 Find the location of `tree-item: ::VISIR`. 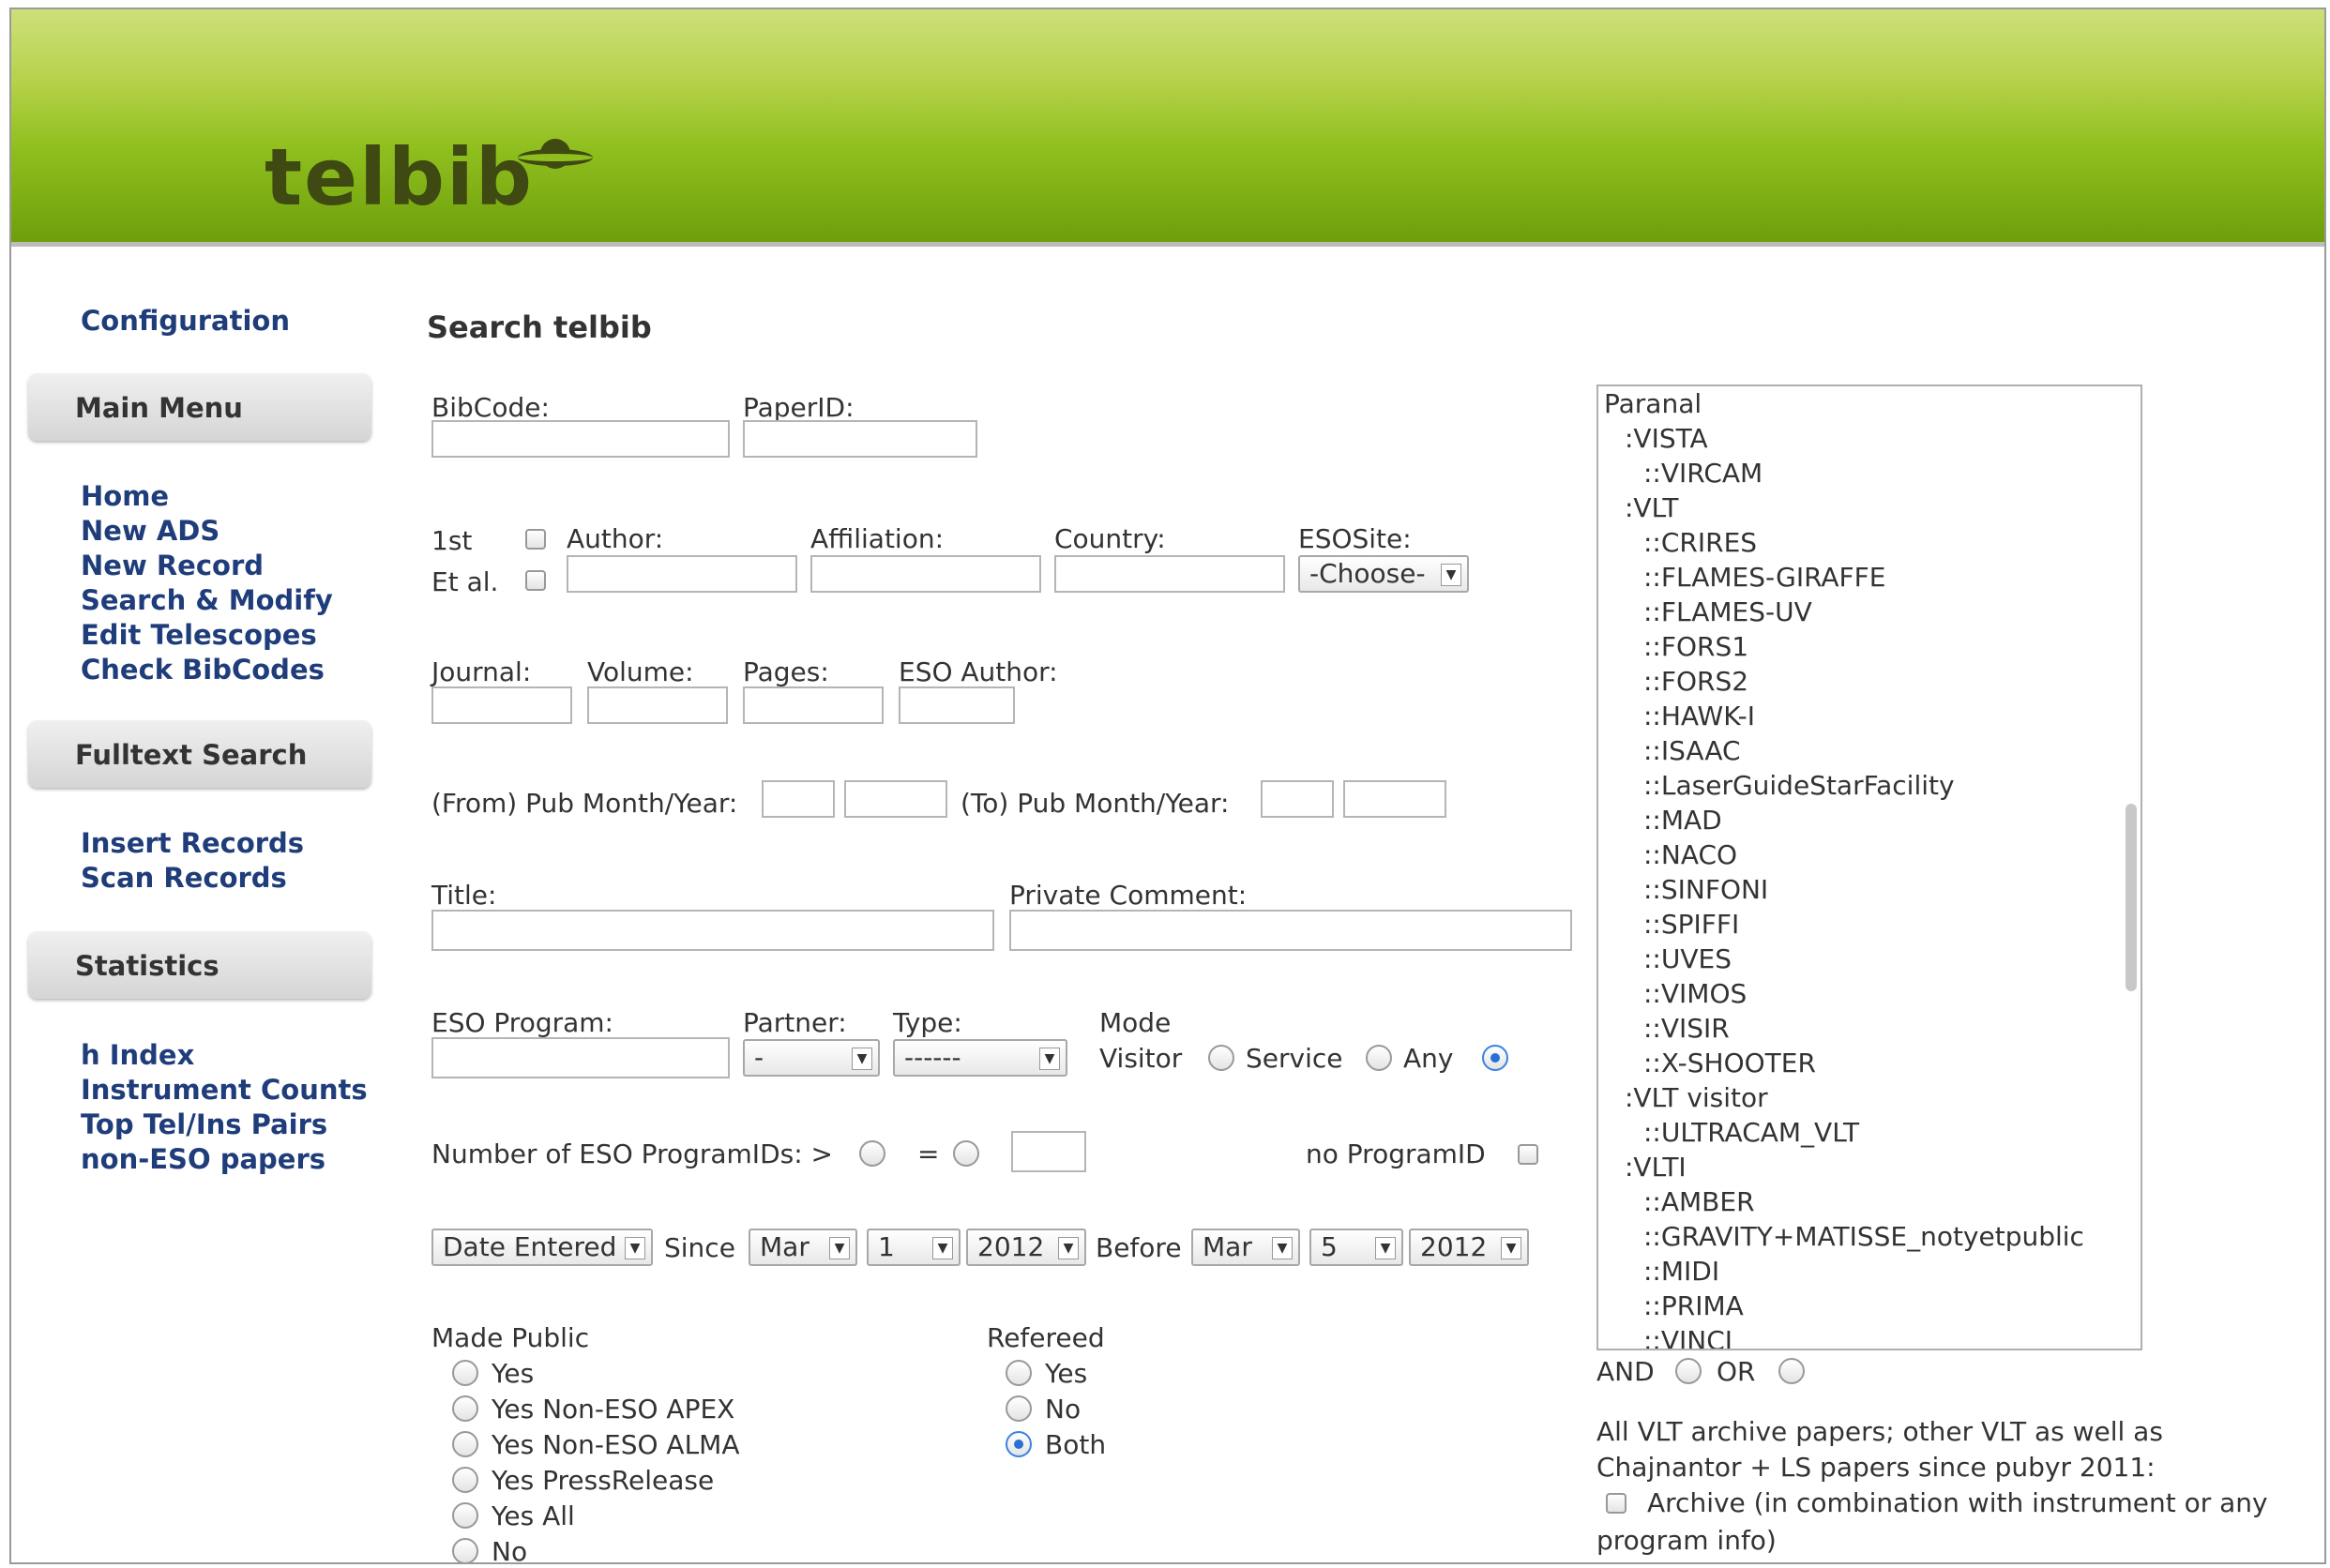

tree-item: ::VISIR is located at coordinates (1686, 1028).